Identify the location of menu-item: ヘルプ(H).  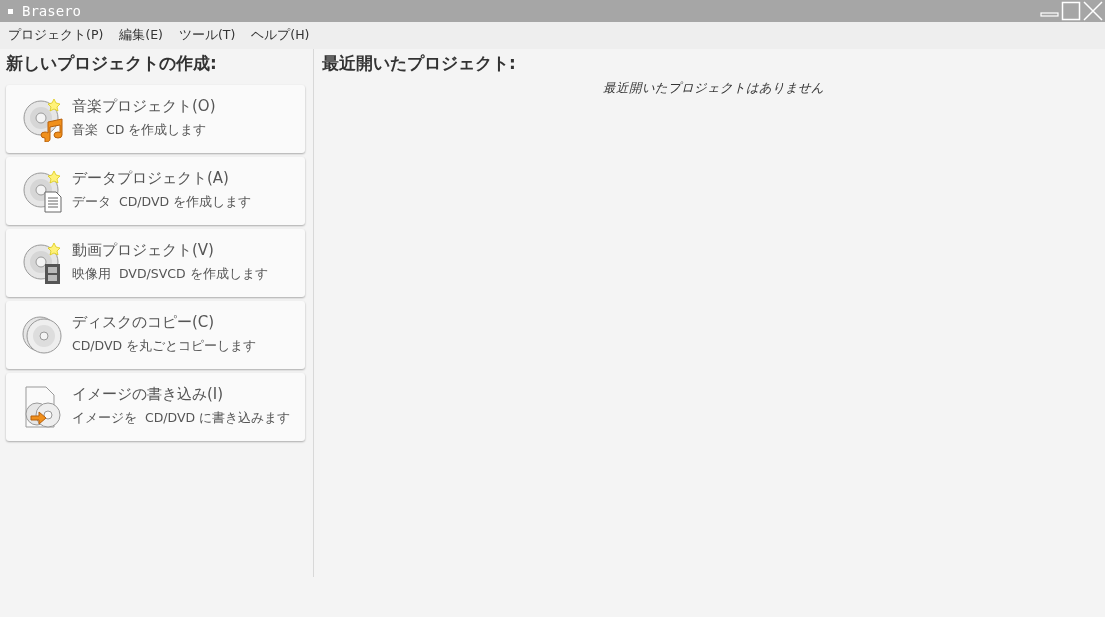
(280, 35).